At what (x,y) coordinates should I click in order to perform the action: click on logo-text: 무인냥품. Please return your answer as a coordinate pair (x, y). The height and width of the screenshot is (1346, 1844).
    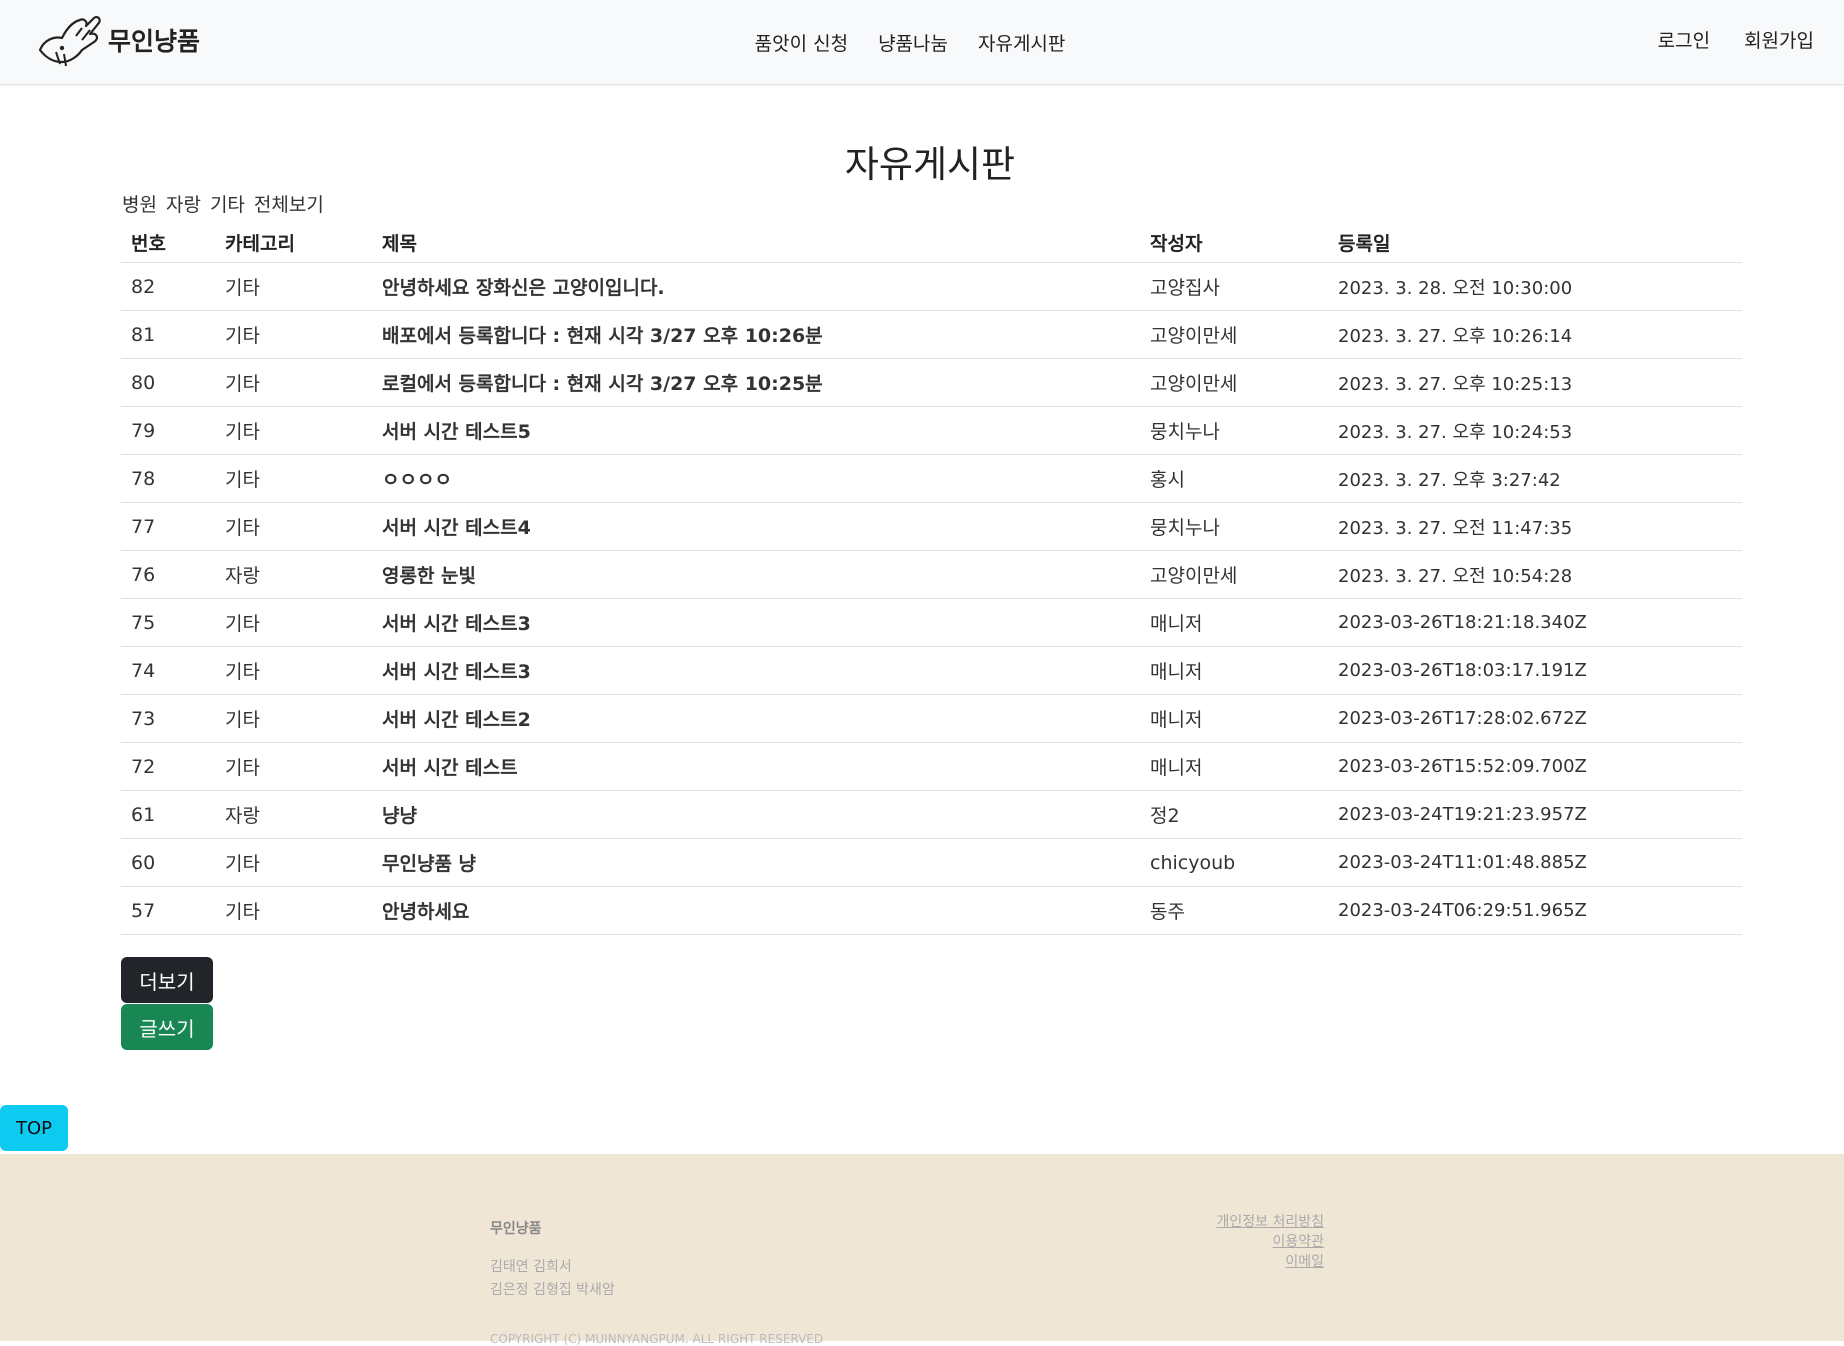
    Looking at the image, I should click on (154, 41).